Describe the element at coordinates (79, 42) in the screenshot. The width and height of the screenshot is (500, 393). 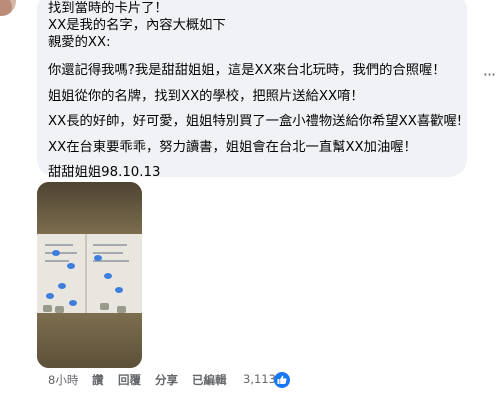
I see `comment-line-3: 親愛的XX:` at that location.